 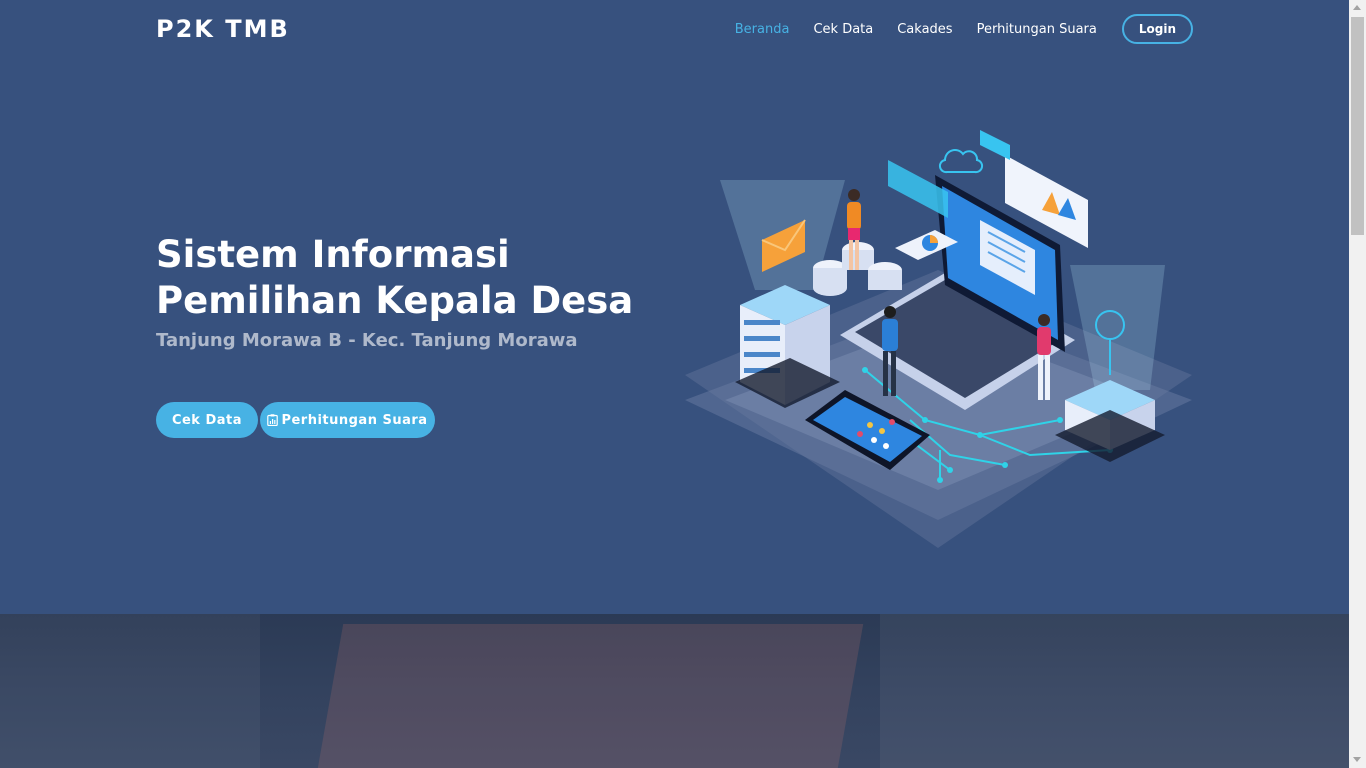 What do you see at coordinates (273, 420) in the screenshot?
I see `clipboard-chart-icon` at bounding box center [273, 420].